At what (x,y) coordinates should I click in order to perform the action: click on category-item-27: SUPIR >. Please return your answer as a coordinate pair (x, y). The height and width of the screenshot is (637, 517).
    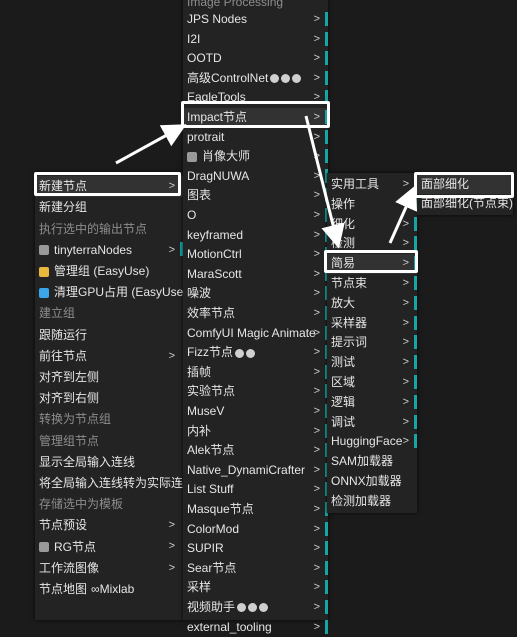
    Looking at the image, I should click on (255, 549).